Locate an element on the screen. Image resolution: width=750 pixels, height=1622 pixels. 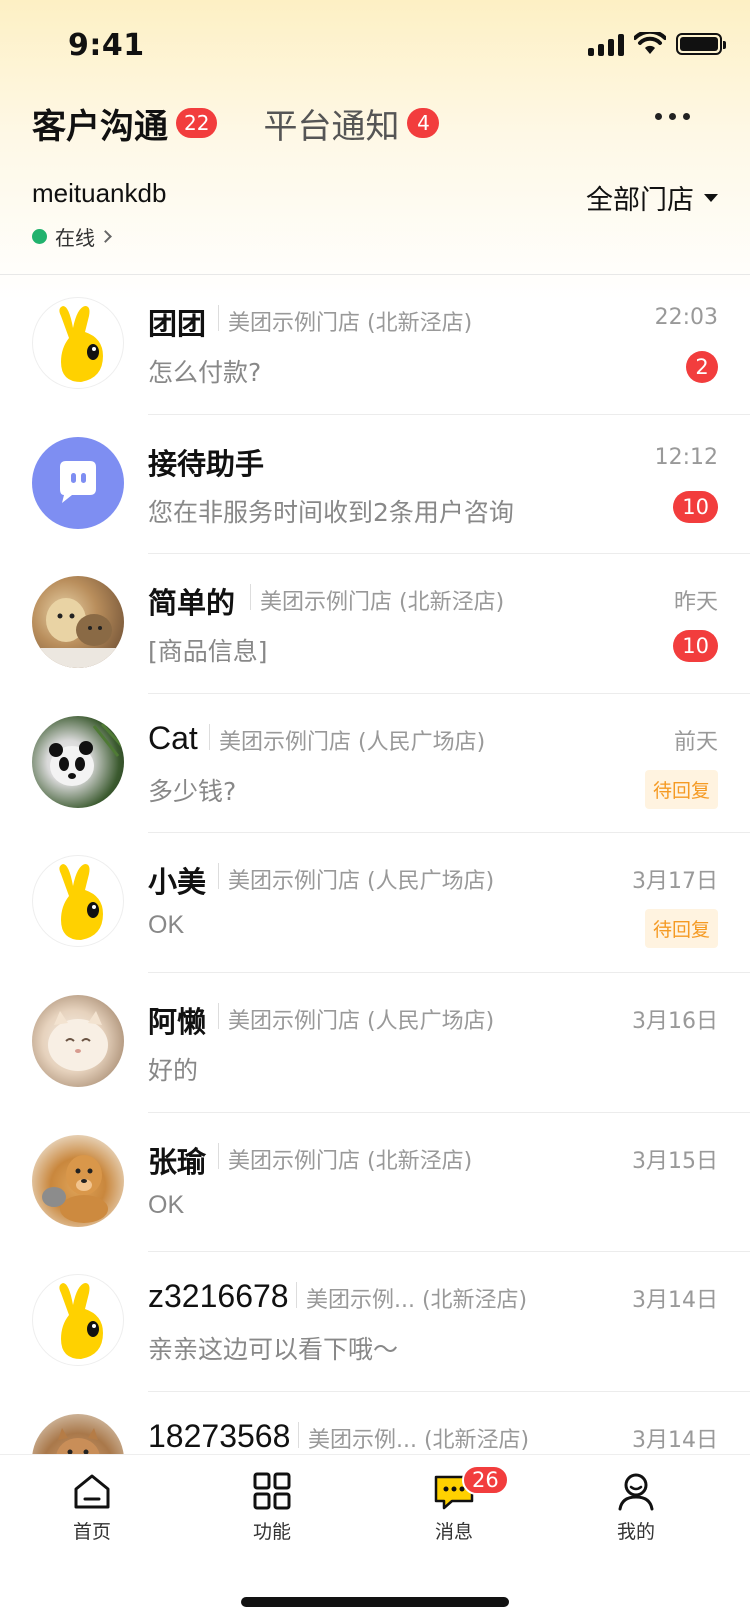
tab-messages: 消息 26 is located at coordinates (456, 1512).